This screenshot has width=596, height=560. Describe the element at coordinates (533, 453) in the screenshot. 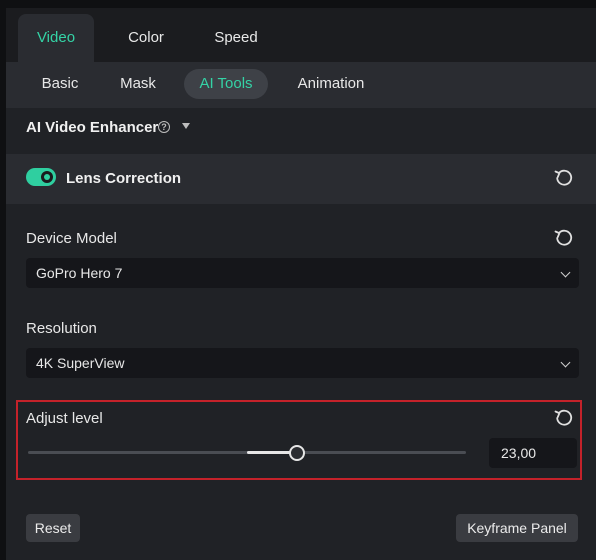

I see `adjust-level-input` at that location.